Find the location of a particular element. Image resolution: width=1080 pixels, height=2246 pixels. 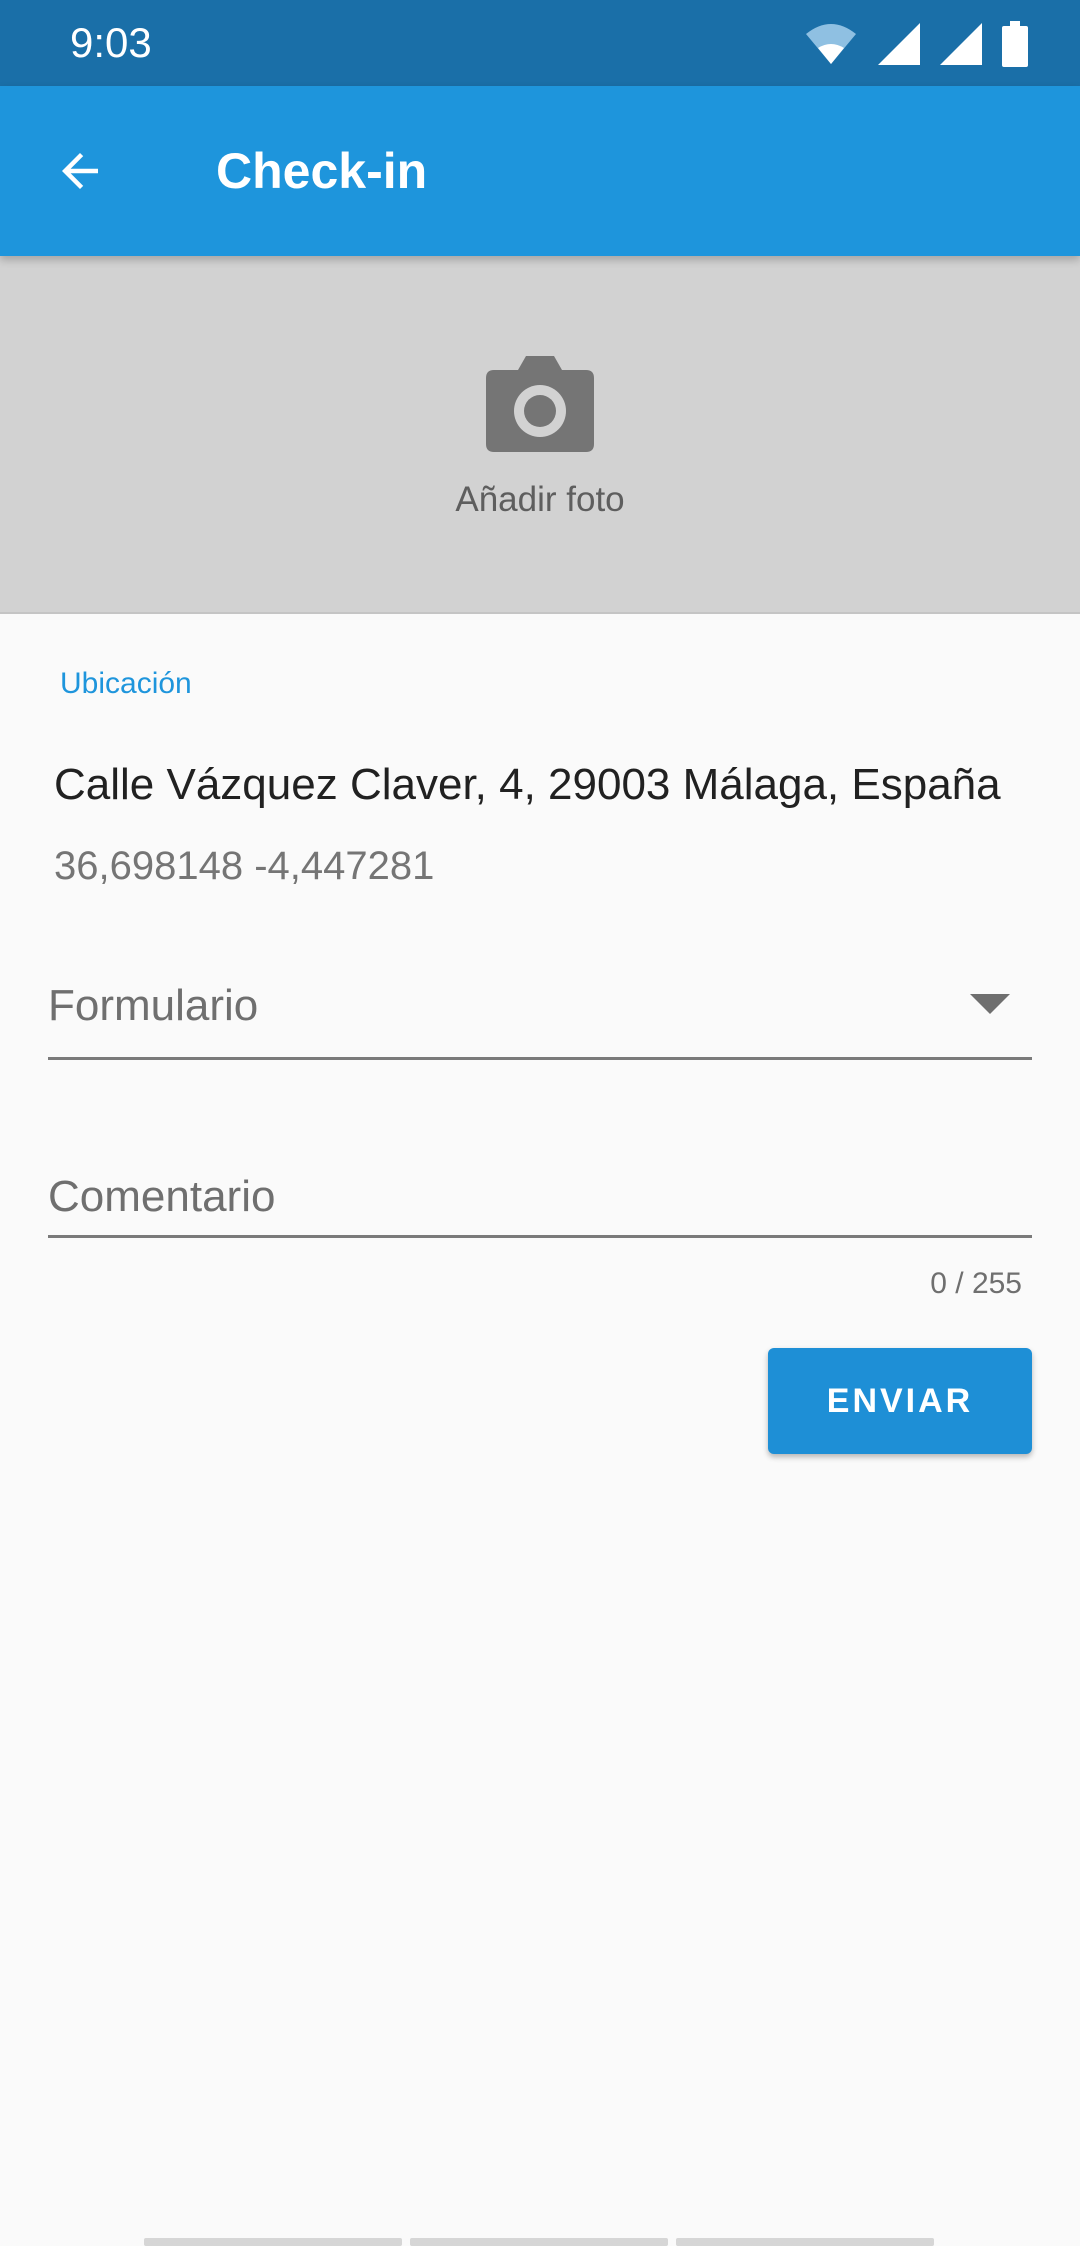

location-label: Ubicación is located at coordinates (126, 683).